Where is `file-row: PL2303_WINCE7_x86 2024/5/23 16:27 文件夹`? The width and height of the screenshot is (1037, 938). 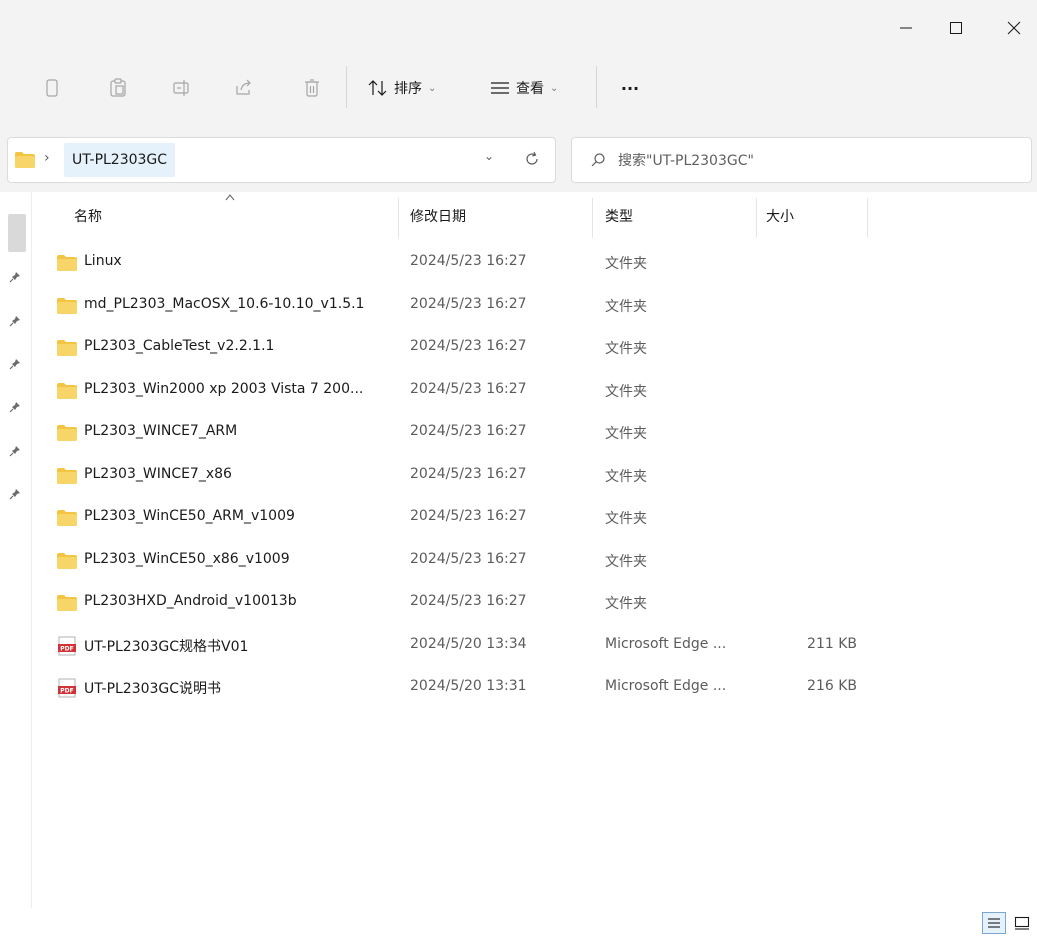
file-row: PL2303_WINCE7_x86 2024/5/23 16:27 文件夹 is located at coordinates (534, 476).